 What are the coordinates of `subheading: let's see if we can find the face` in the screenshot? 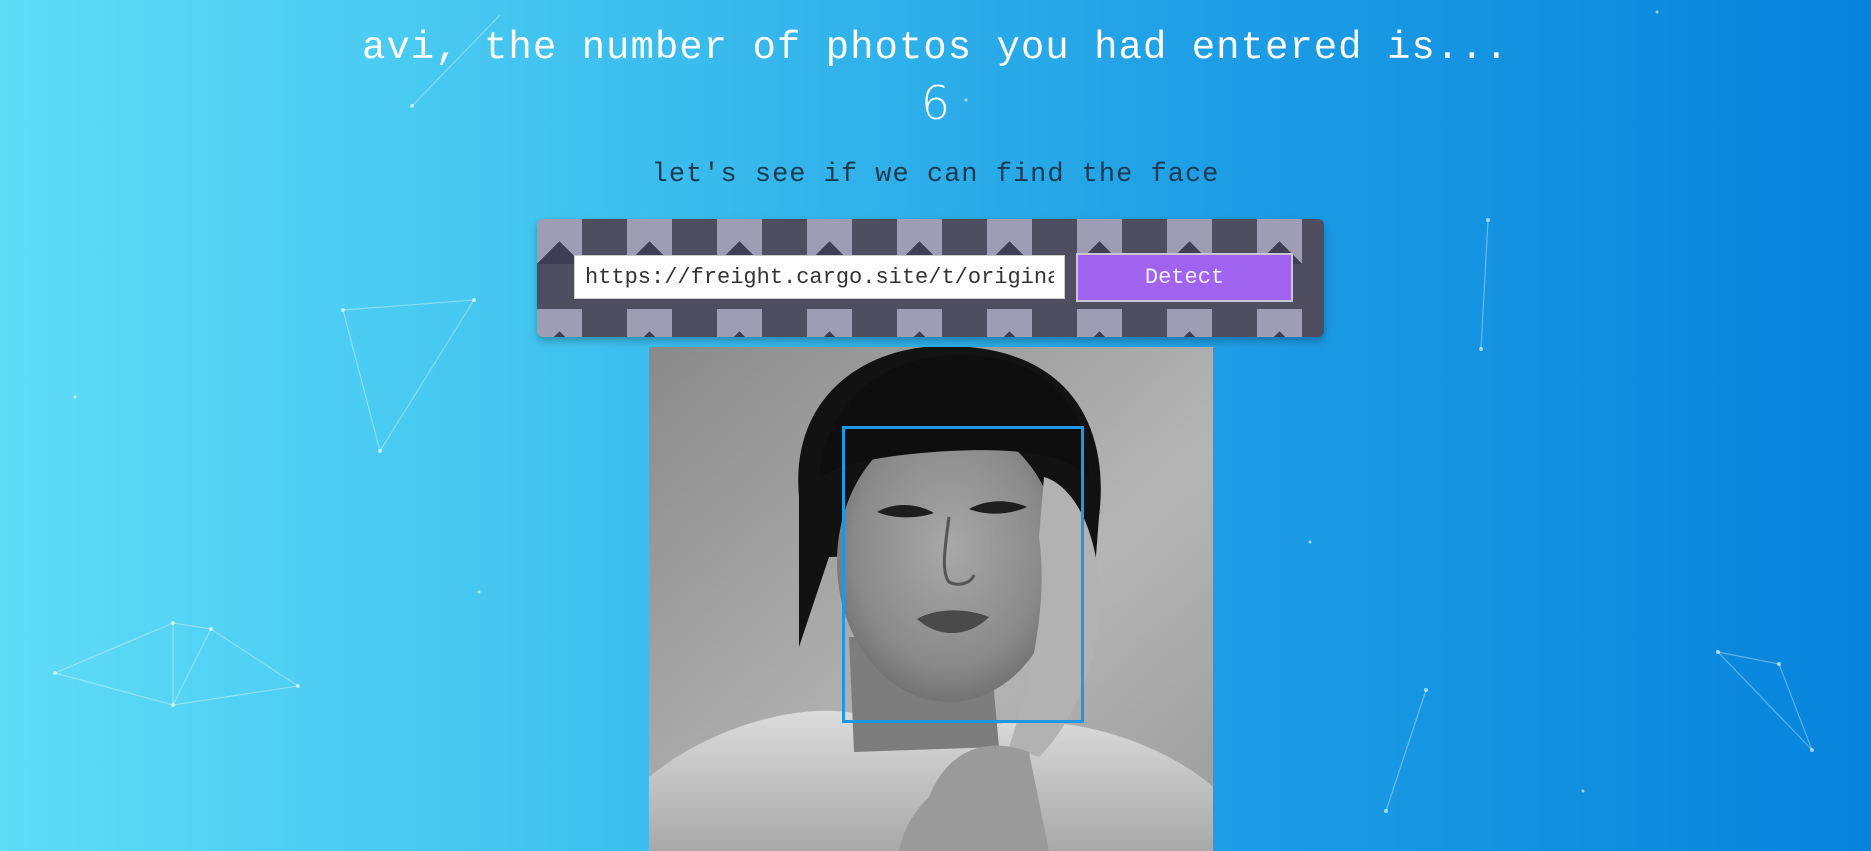 It's located at (935, 175).